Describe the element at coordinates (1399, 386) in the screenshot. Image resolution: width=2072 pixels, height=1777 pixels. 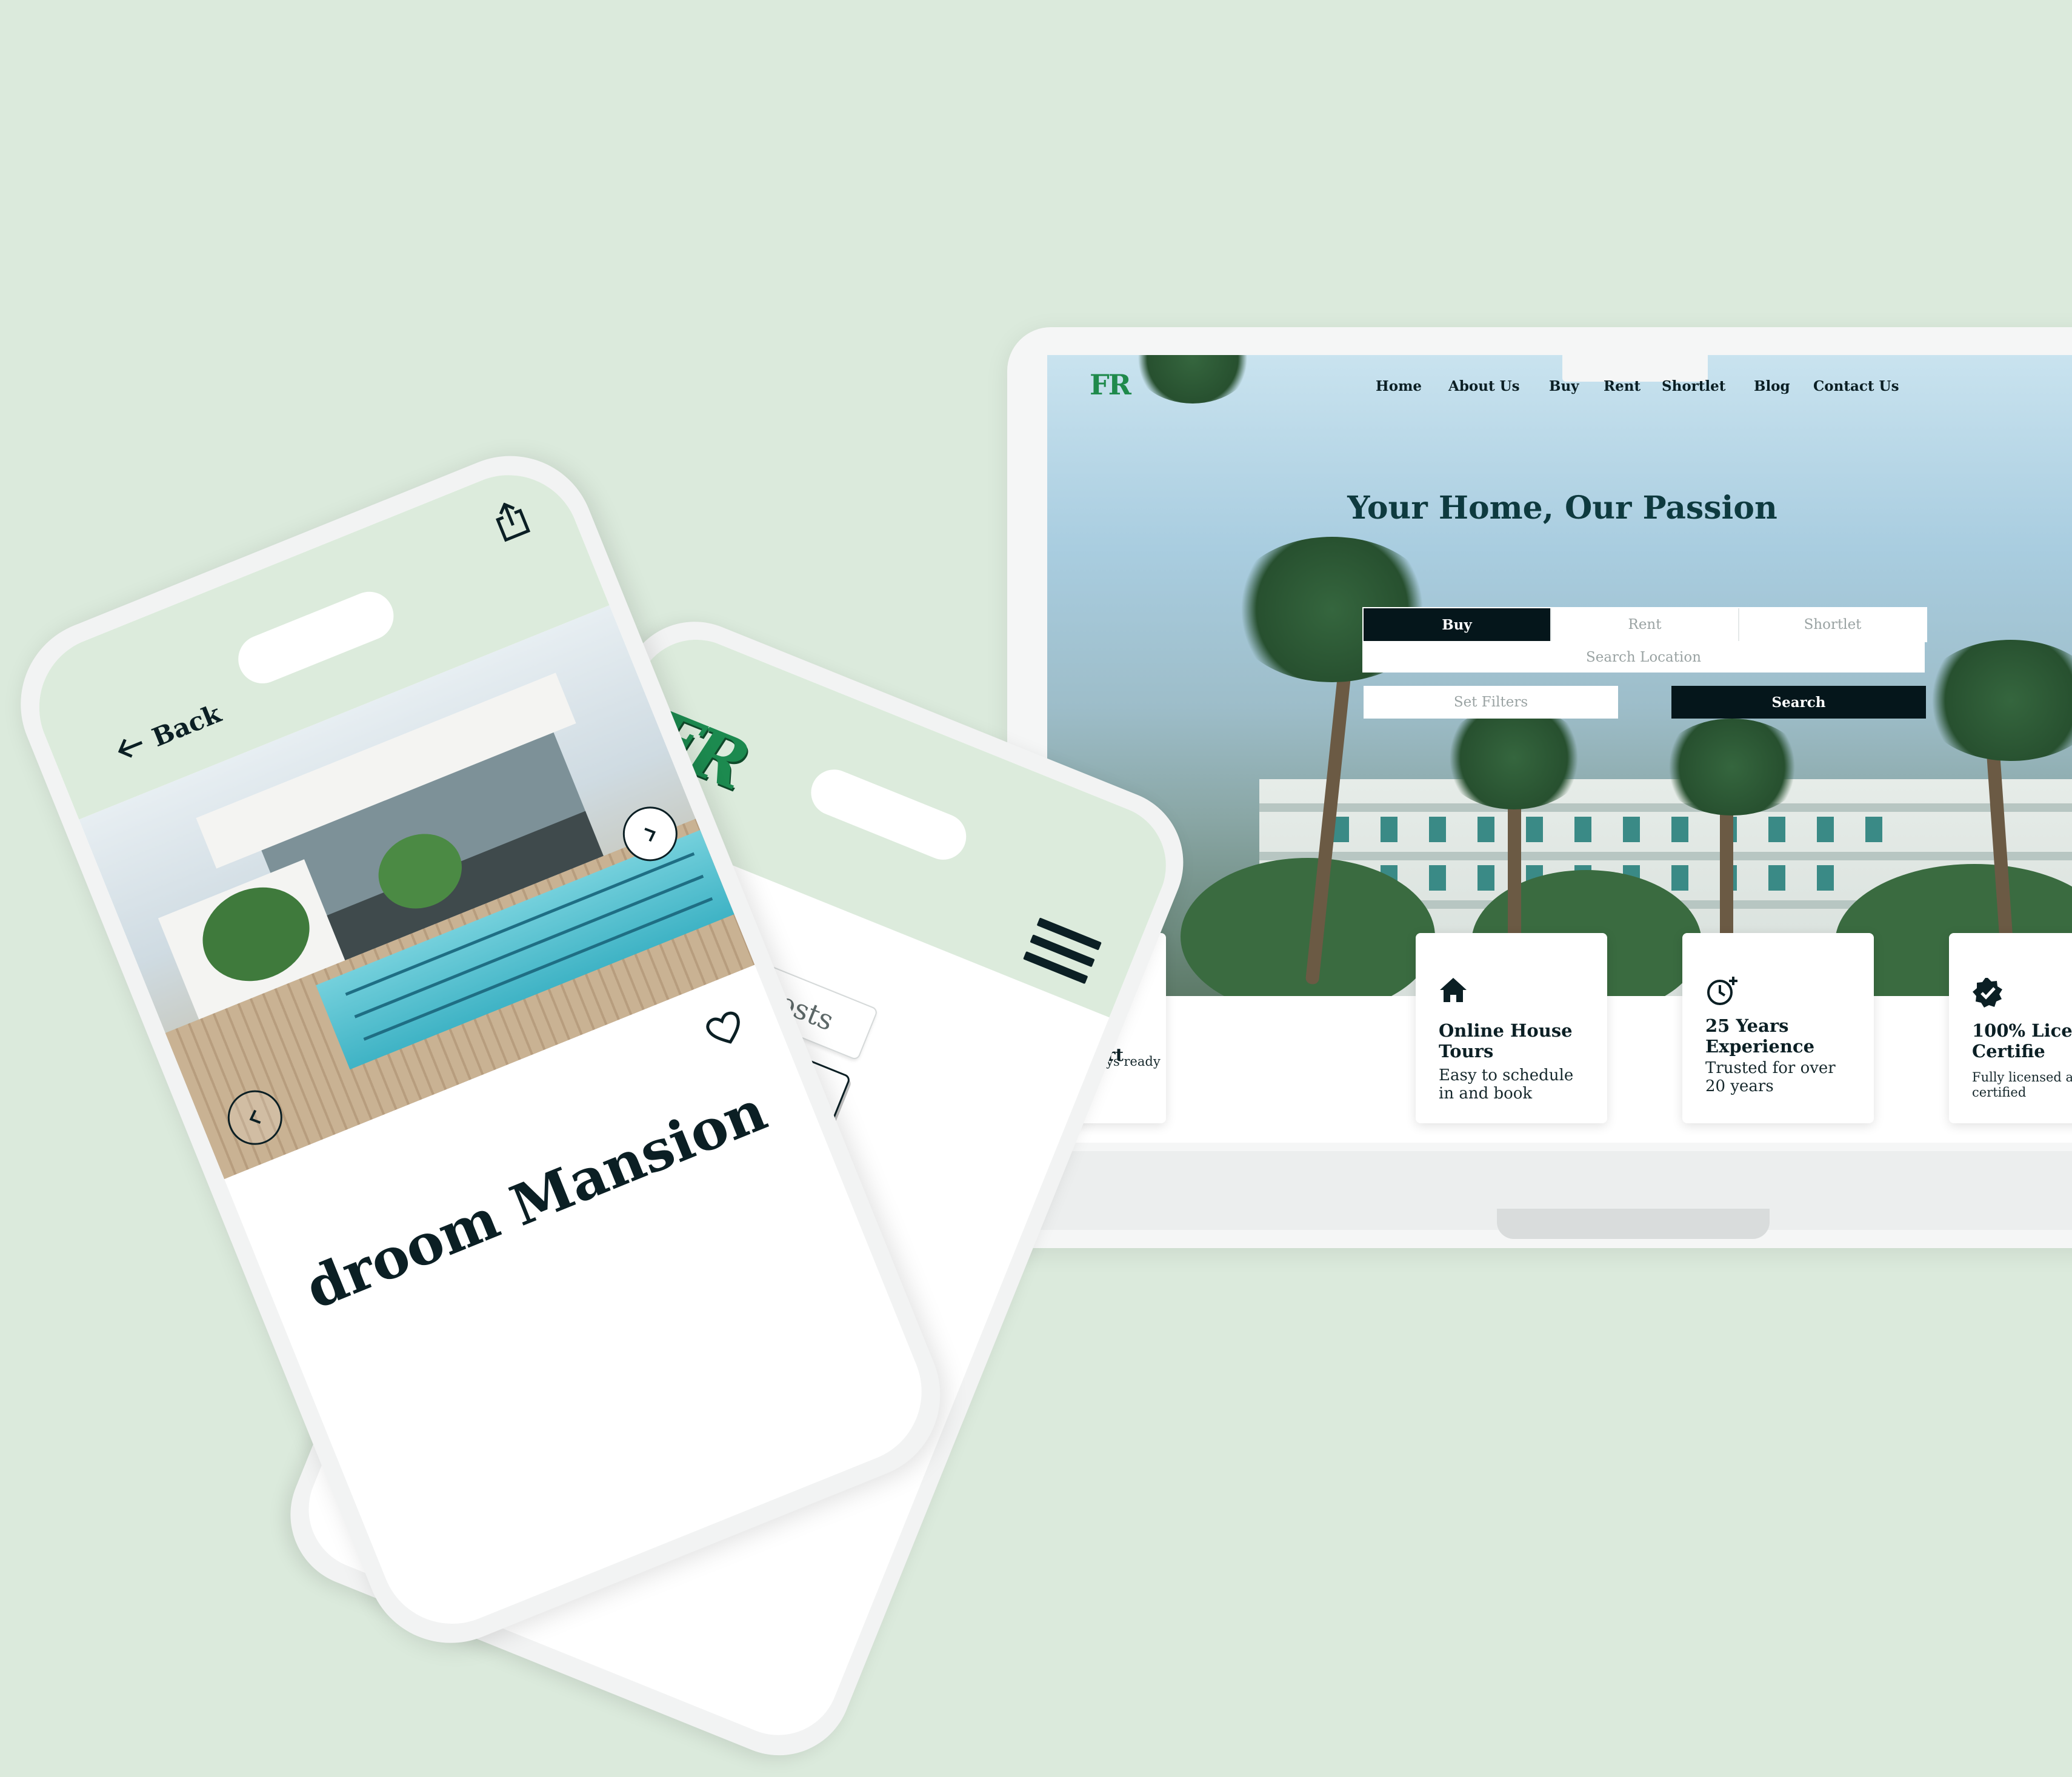
I see `nav-home: Home` at that location.